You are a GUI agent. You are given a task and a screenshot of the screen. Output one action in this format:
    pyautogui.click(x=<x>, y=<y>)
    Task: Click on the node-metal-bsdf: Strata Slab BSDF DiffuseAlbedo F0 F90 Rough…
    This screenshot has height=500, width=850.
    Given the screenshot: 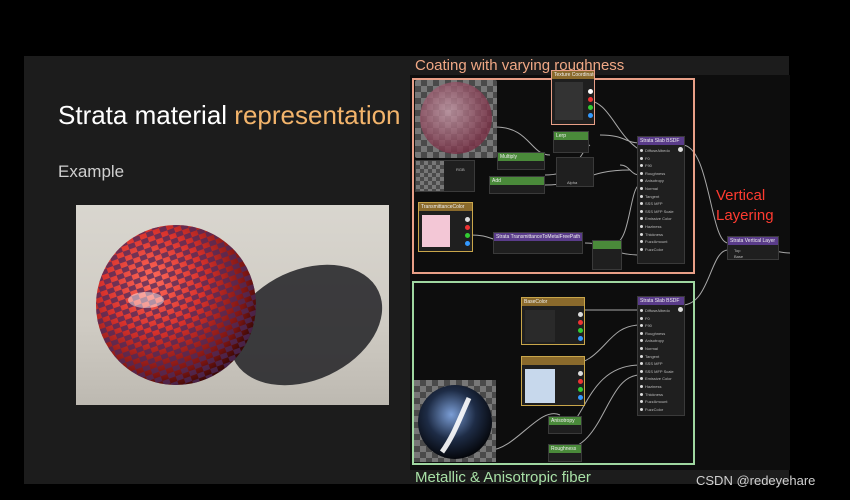 What is the action you would take?
    pyautogui.click(x=661, y=356)
    